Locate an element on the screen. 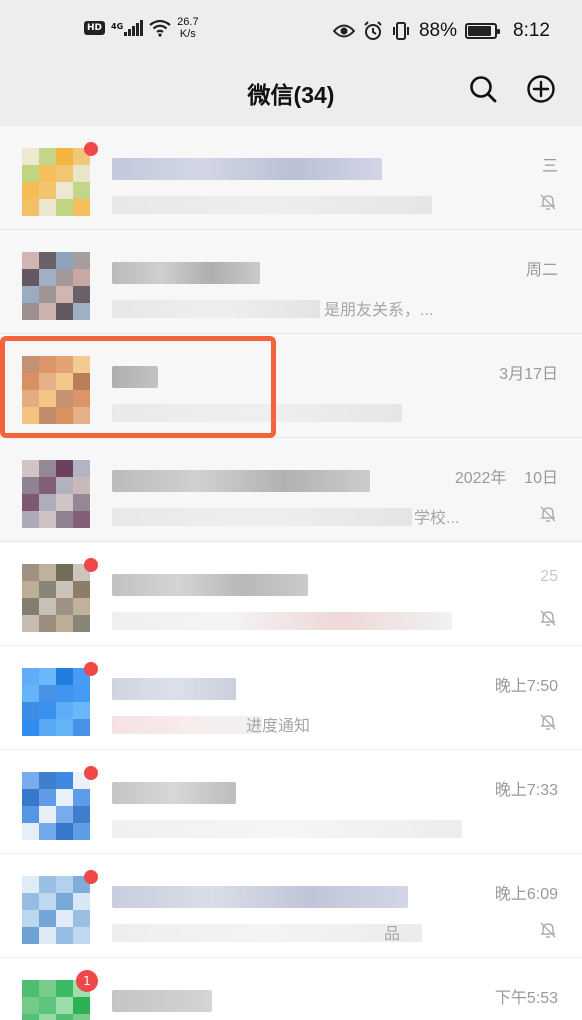  chat-time: 3月17日 is located at coordinates (528, 374).